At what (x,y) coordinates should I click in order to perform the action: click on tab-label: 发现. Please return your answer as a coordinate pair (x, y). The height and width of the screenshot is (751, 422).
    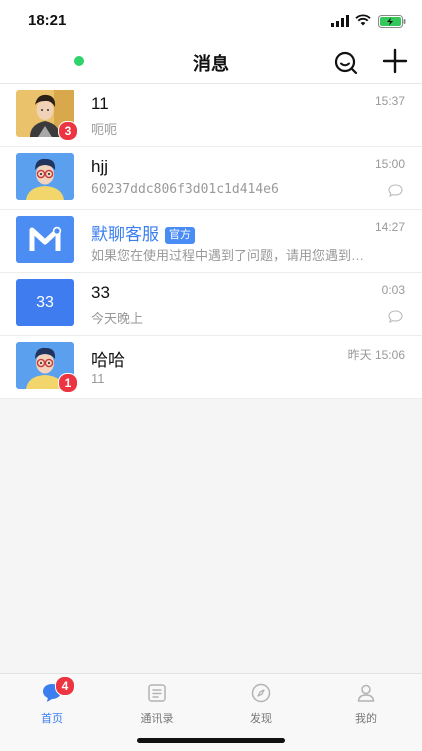
    Looking at the image, I should click on (261, 719).